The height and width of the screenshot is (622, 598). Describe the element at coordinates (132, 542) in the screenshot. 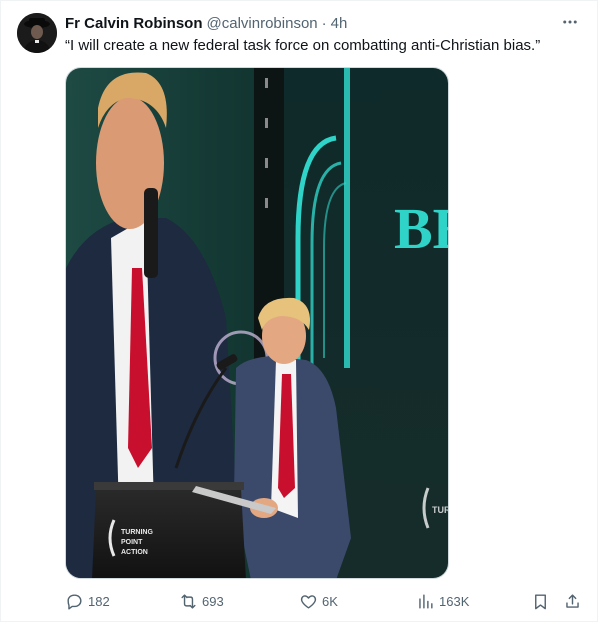

I see `podium-logo-text-2: POINT` at that location.